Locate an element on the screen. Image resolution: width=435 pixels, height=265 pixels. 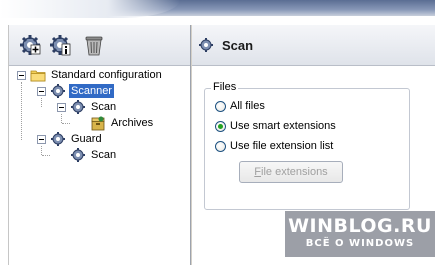
tree-item-guard-scan: Scan is located at coordinates (94, 155).